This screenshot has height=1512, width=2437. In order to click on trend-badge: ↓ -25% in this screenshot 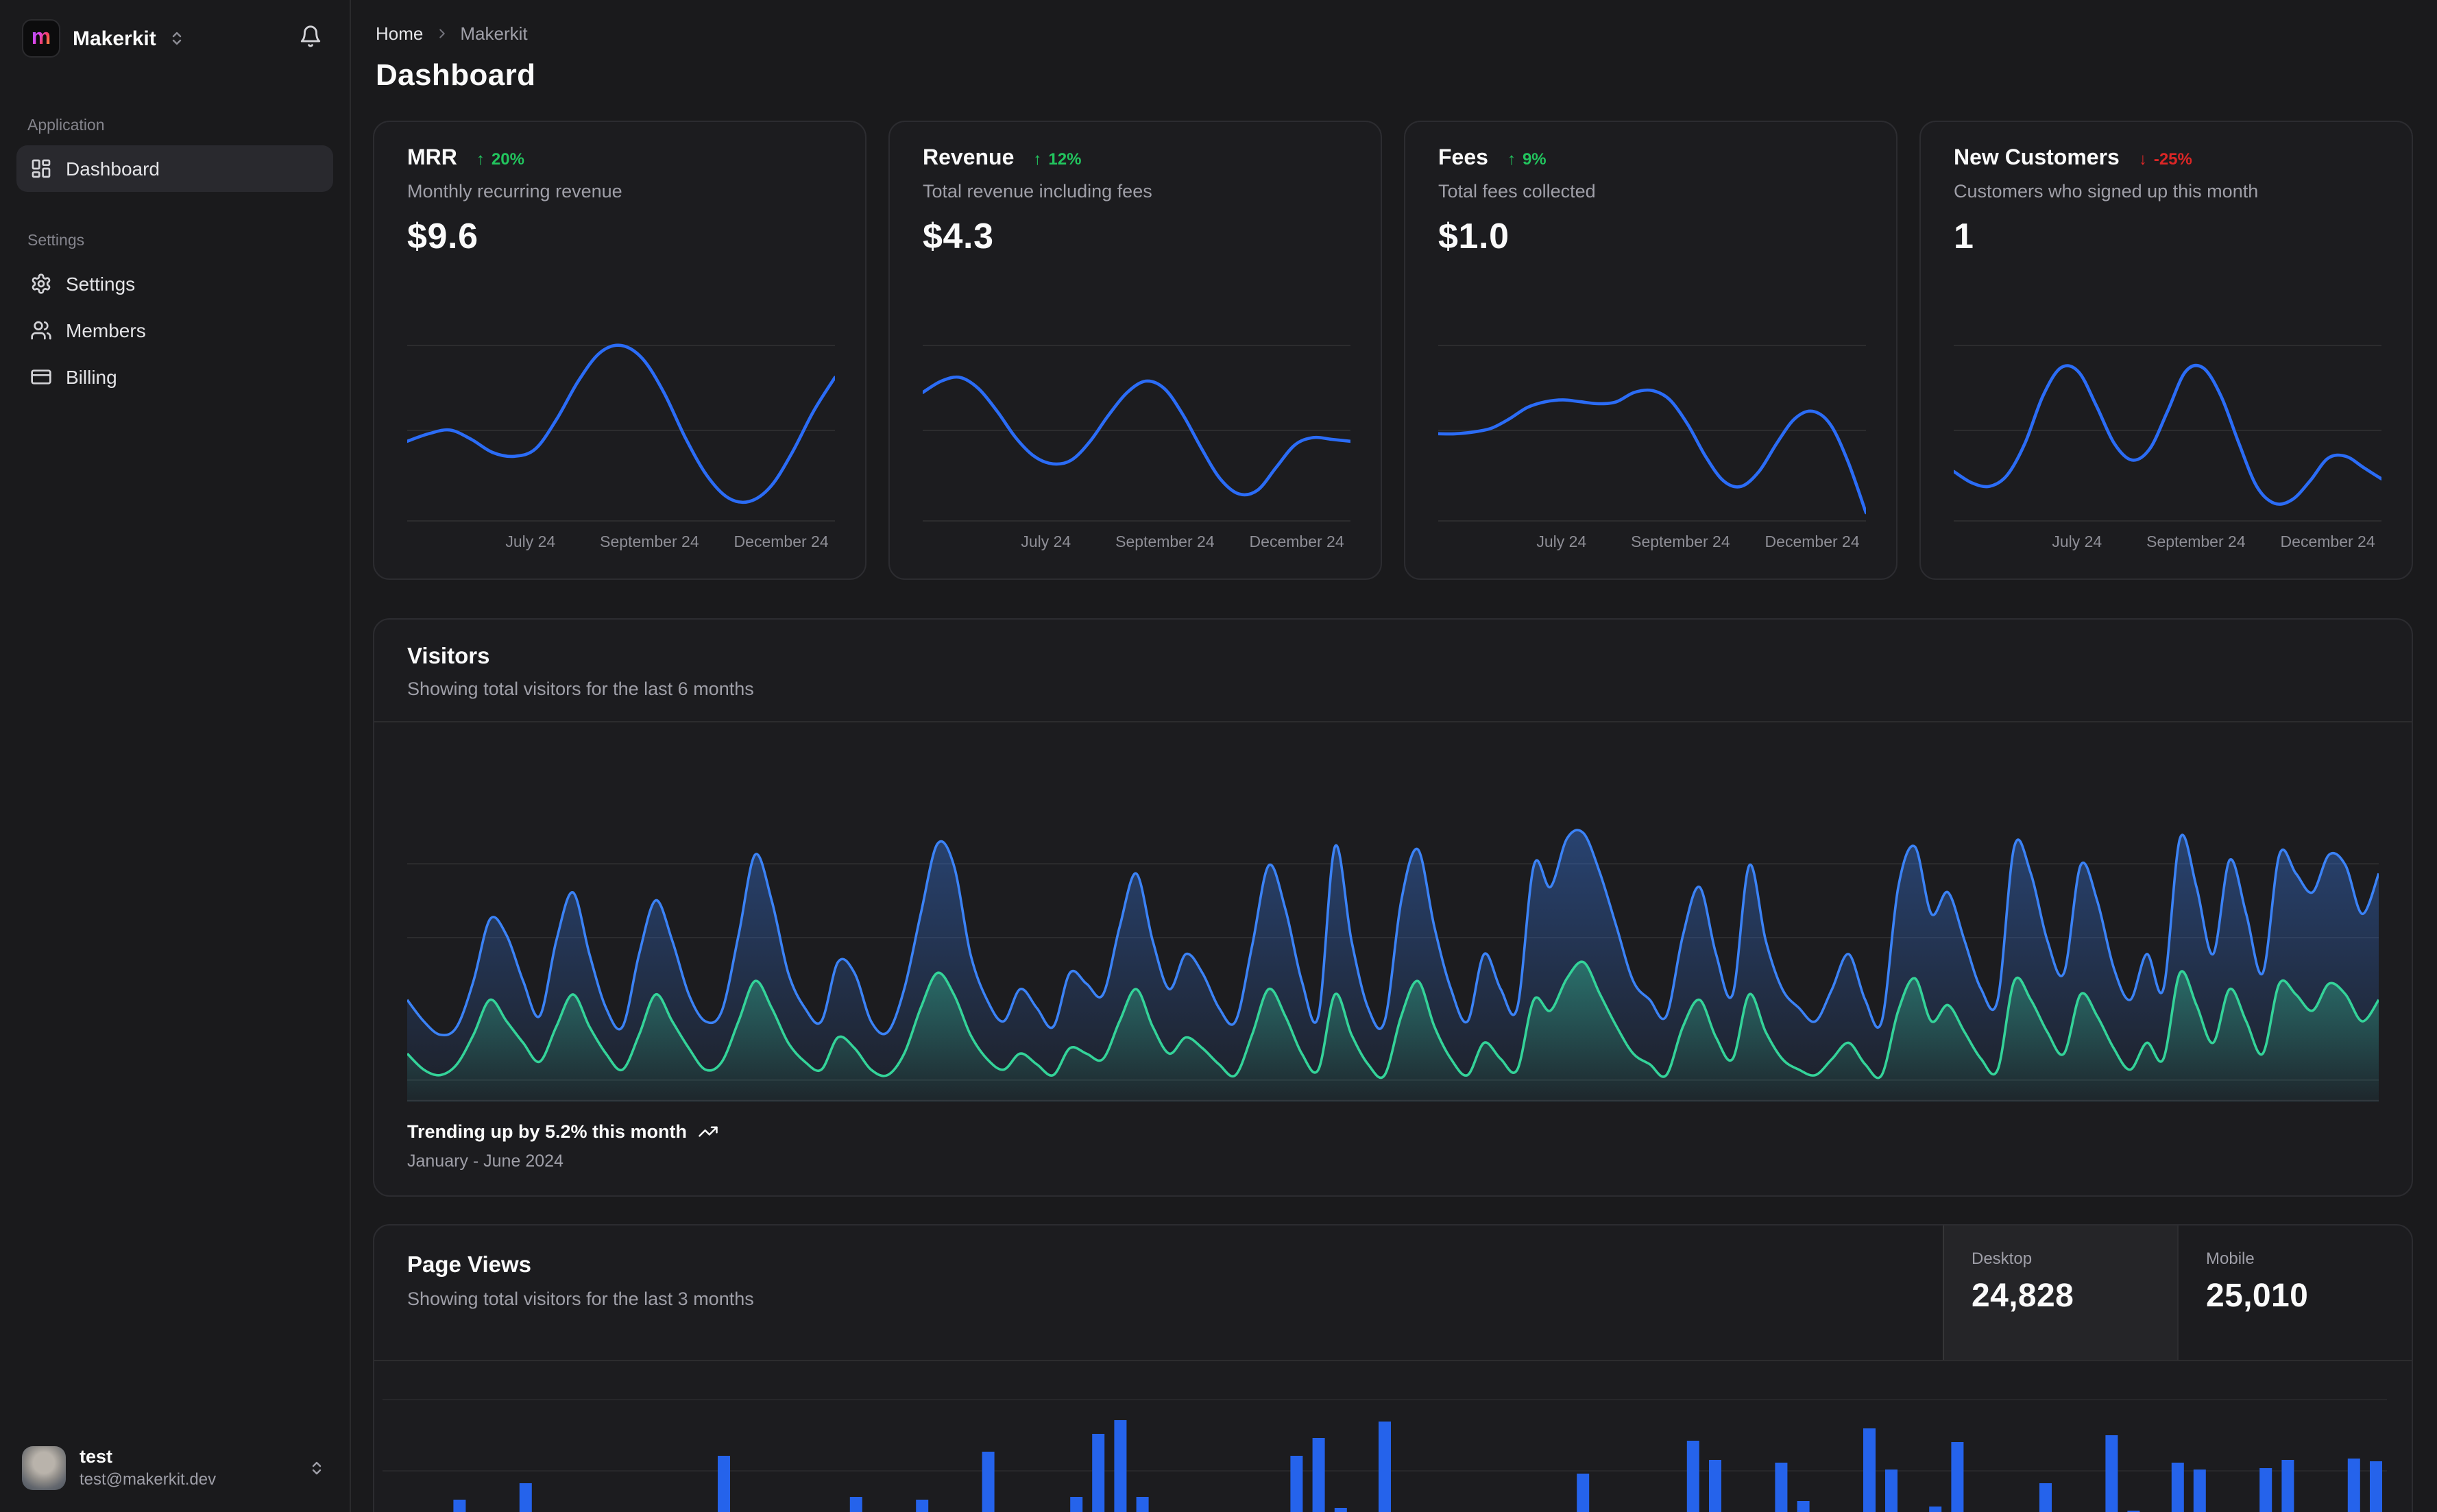, I will do `click(2165, 159)`.